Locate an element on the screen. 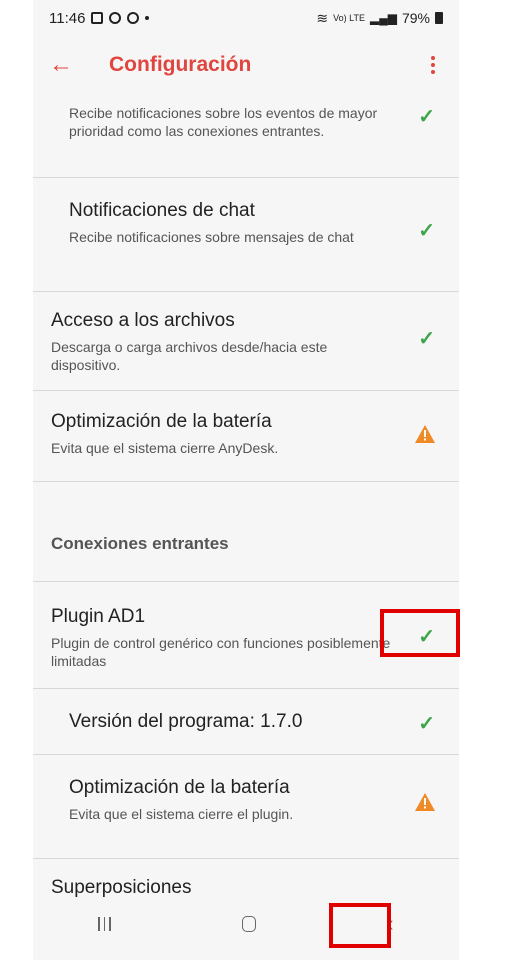 The width and height of the screenshot is (519, 960). system-nav-bar: ‹ is located at coordinates (246, 923).